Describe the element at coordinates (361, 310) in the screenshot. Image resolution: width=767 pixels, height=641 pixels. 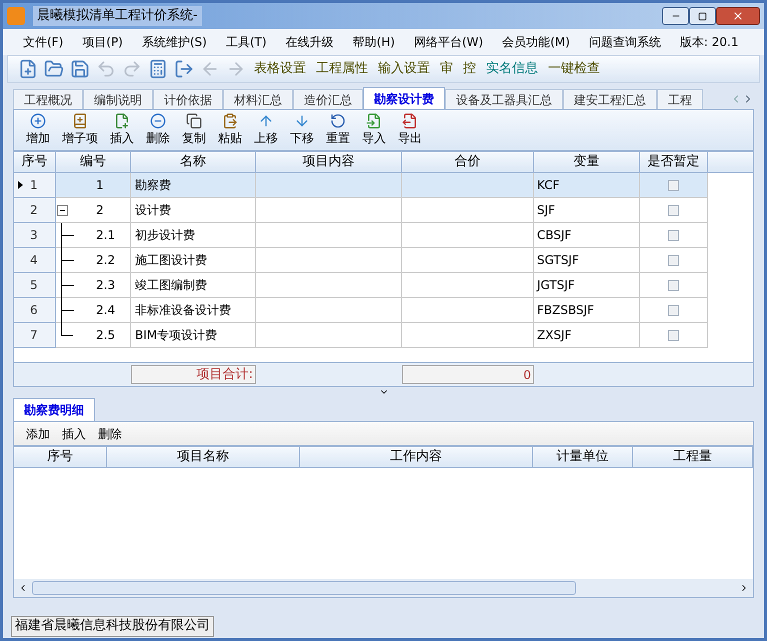
I see `table-row: 6 2.4 非标准设备设计费 FBZSBSJF` at that location.